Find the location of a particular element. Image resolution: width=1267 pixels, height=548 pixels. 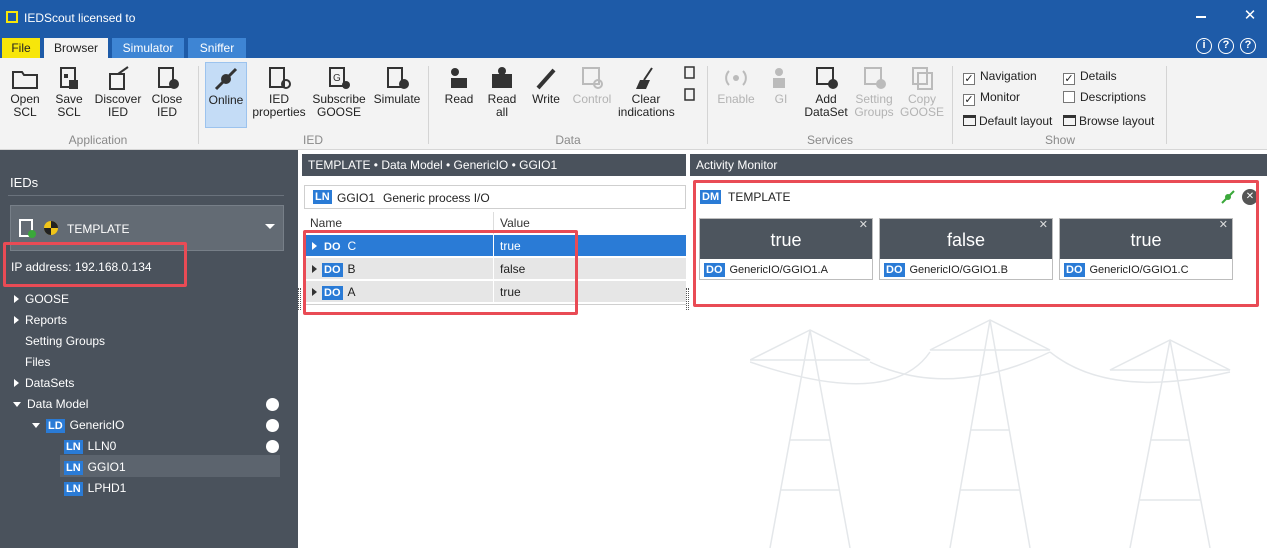

tab-browser: Browser is located at coordinates (76, 48).